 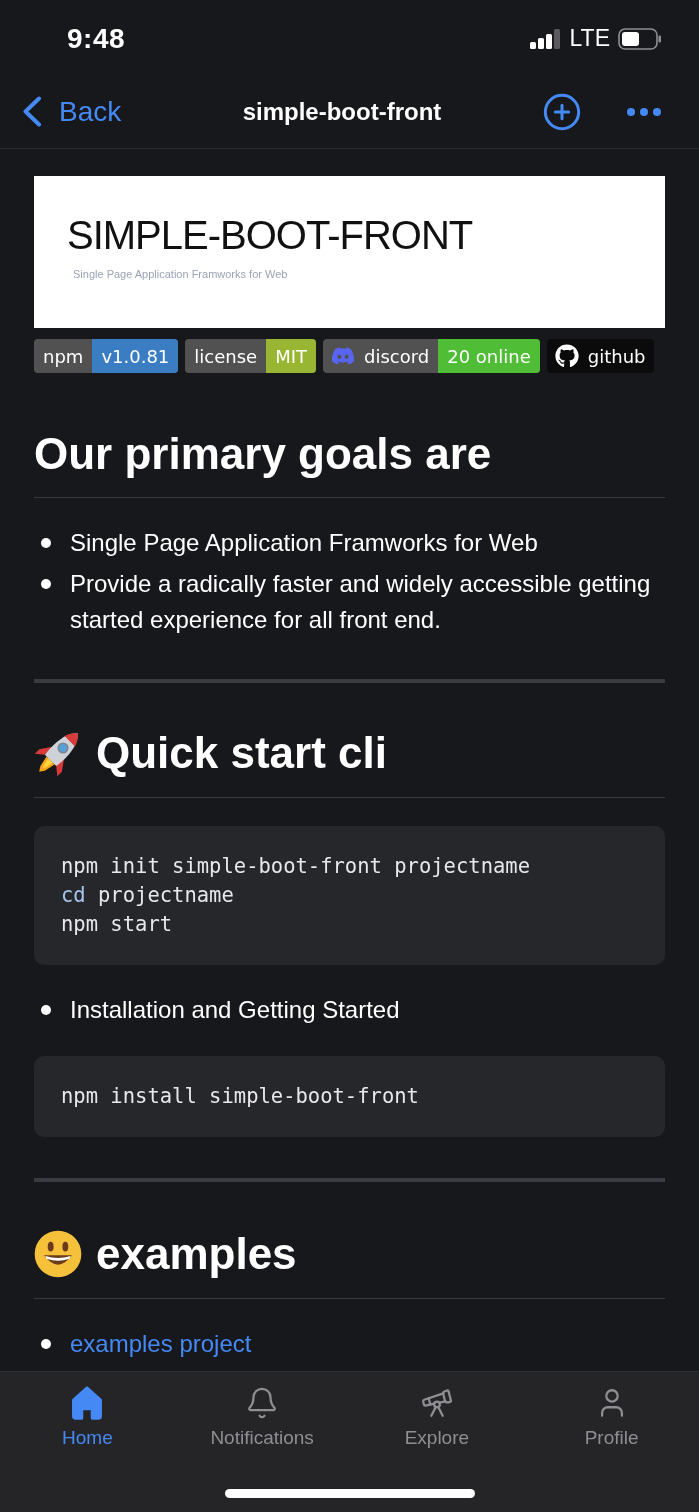 What do you see at coordinates (241, 753) in the screenshot?
I see `section-heading: Quick start cli` at bounding box center [241, 753].